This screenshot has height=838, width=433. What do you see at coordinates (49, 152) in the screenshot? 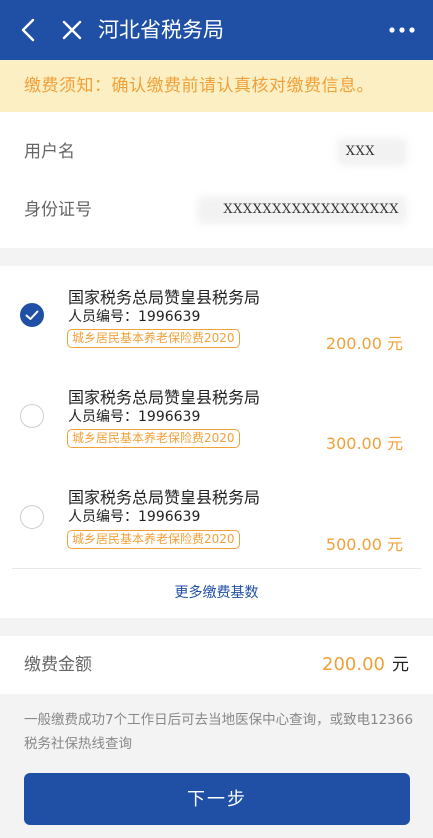
I see `username-label: 用户名` at bounding box center [49, 152].